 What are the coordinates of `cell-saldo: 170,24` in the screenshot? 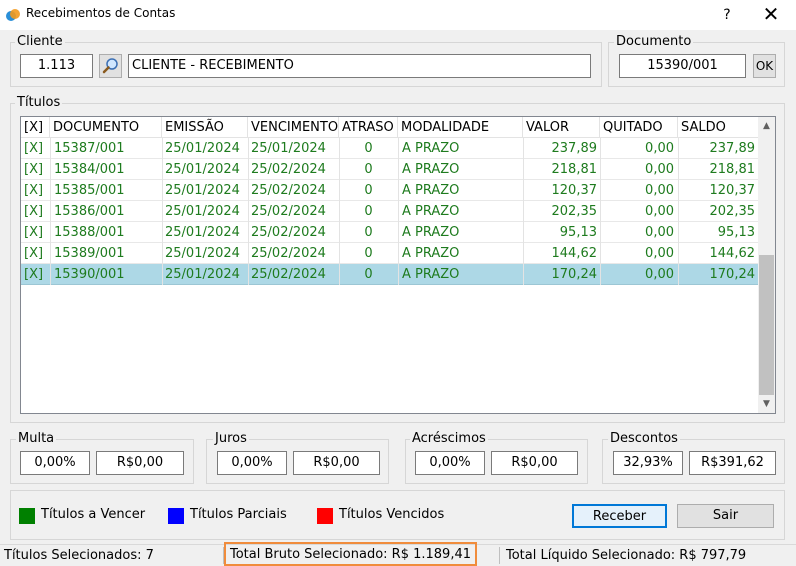 It's located at (732, 274).